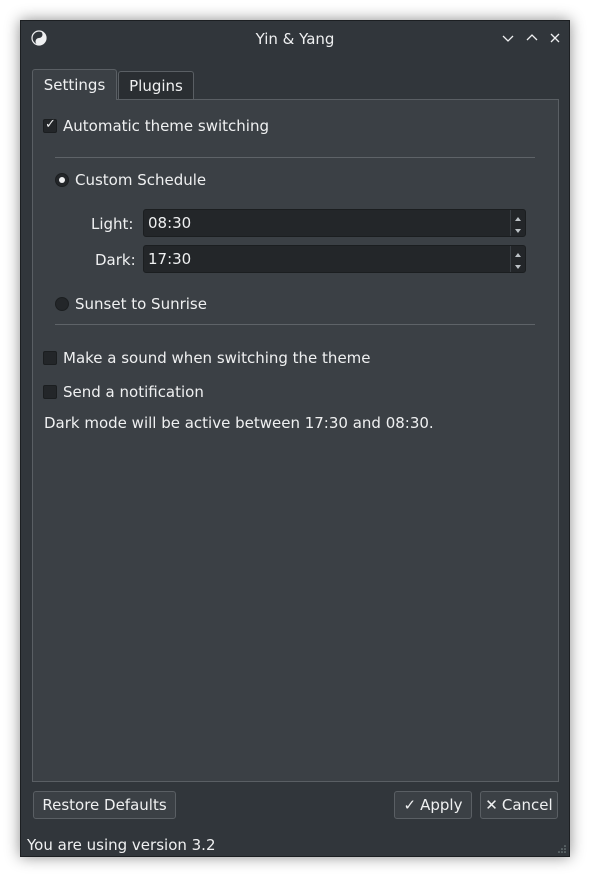 The image size is (590, 876). Describe the element at coordinates (166, 126) in the screenshot. I see `auto-switch-label: Automatic theme switching` at that location.